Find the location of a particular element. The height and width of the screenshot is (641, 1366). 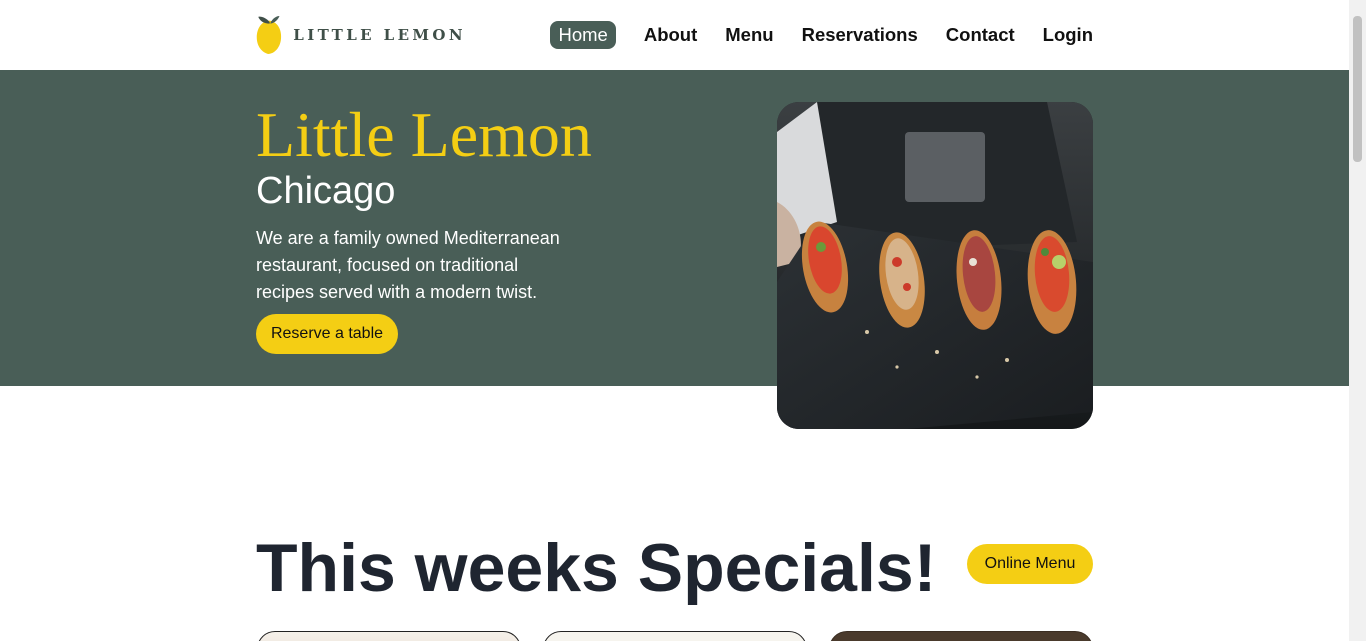

bruschetta-platter-illustration is located at coordinates (935, 265).